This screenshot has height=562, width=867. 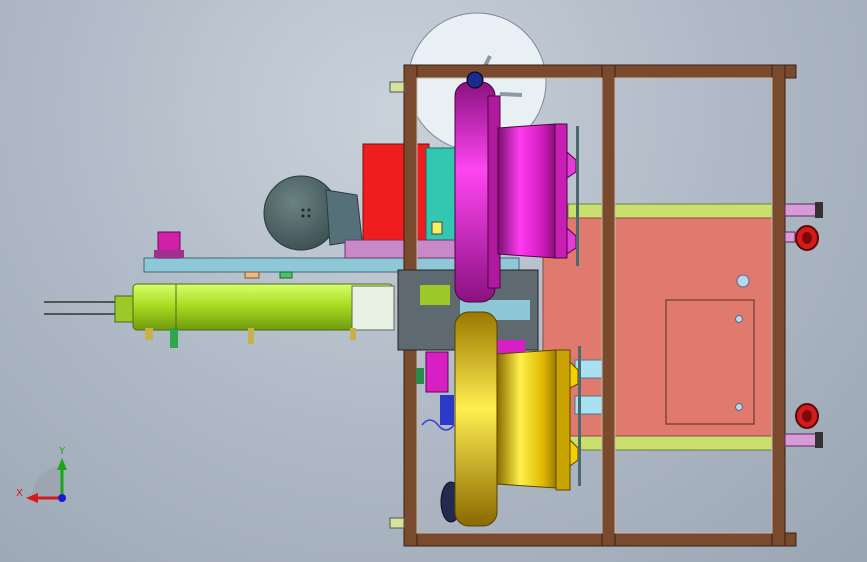 What do you see at coordinates (313, 213) in the screenshot?
I see `motor-disk` at bounding box center [313, 213].